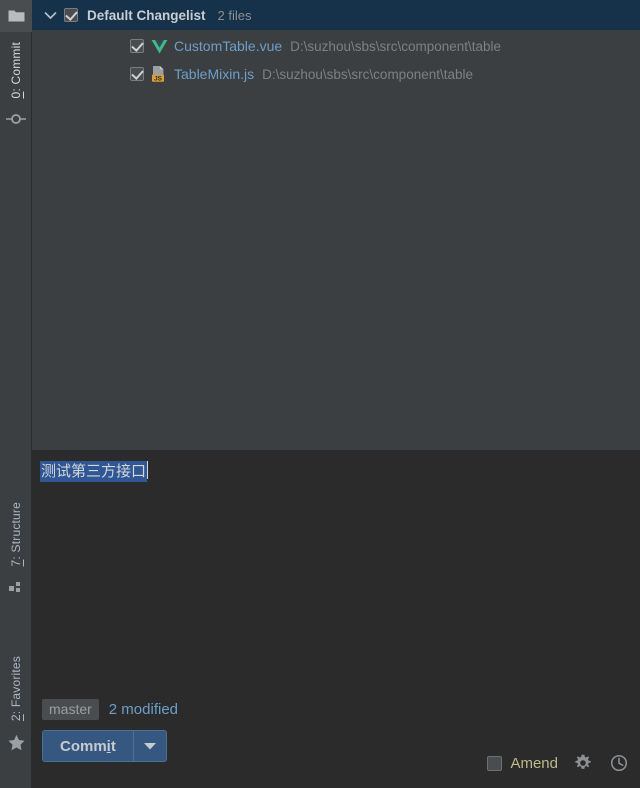 The width and height of the screenshot is (640, 788). What do you see at coordinates (16, 119) in the screenshot?
I see `commit-node-icon` at bounding box center [16, 119].